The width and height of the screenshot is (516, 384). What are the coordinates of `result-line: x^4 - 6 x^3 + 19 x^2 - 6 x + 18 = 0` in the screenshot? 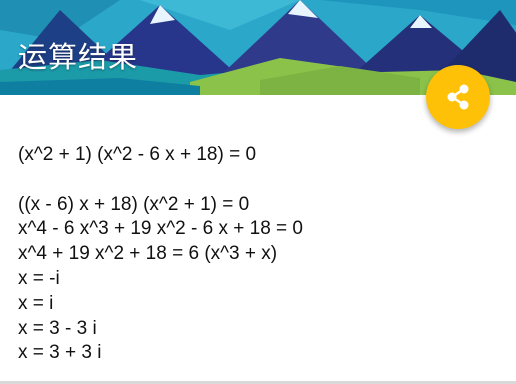 It's located at (160, 229).